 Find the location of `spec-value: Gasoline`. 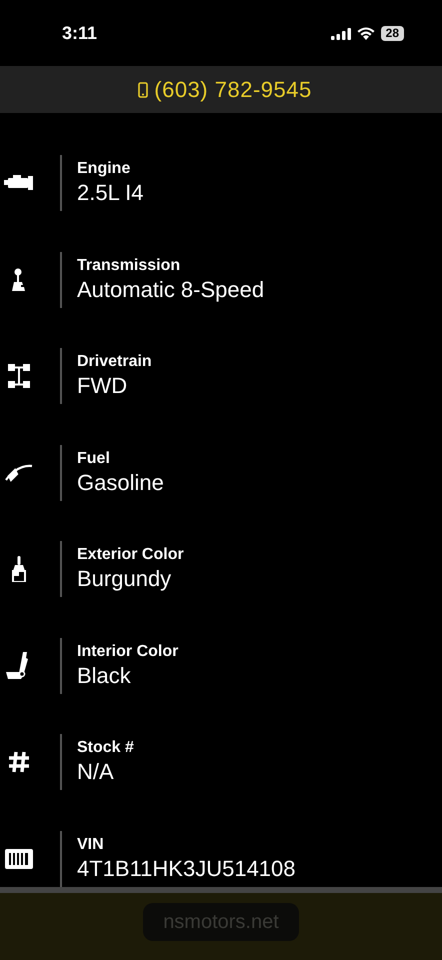

spec-value: Gasoline is located at coordinates (120, 482).